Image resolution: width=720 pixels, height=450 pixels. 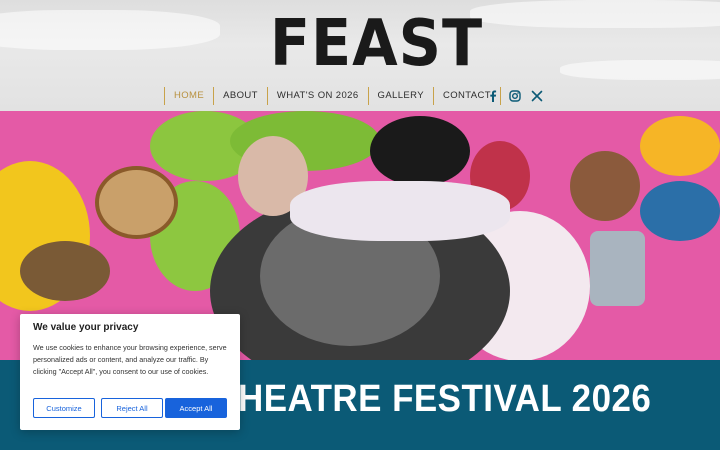 What do you see at coordinates (136, 202) in the screenshot?
I see `tambourine` at bounding box center [136, 202].